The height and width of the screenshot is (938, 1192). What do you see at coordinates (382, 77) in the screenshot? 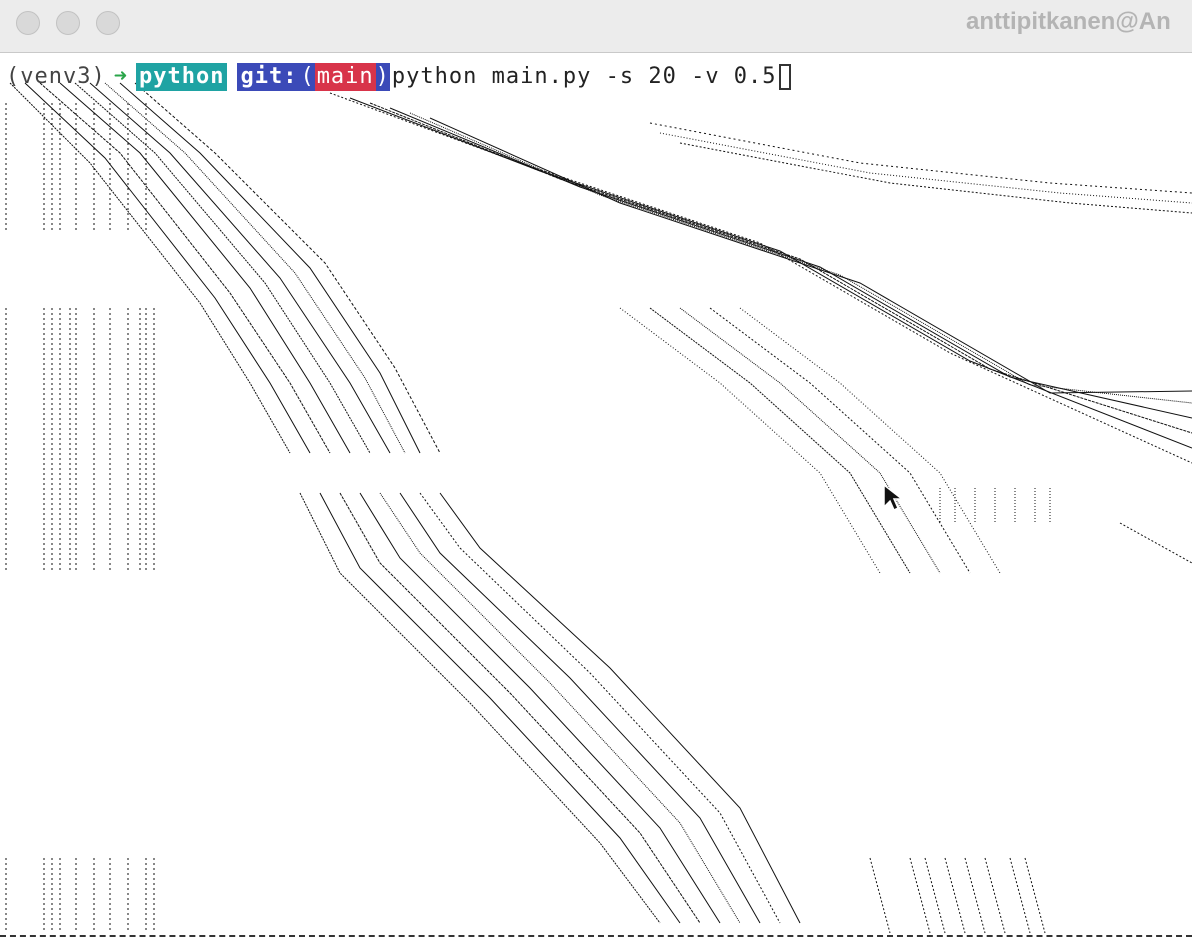
I see `git-paren-close: )` at bounding box center [382, 77].